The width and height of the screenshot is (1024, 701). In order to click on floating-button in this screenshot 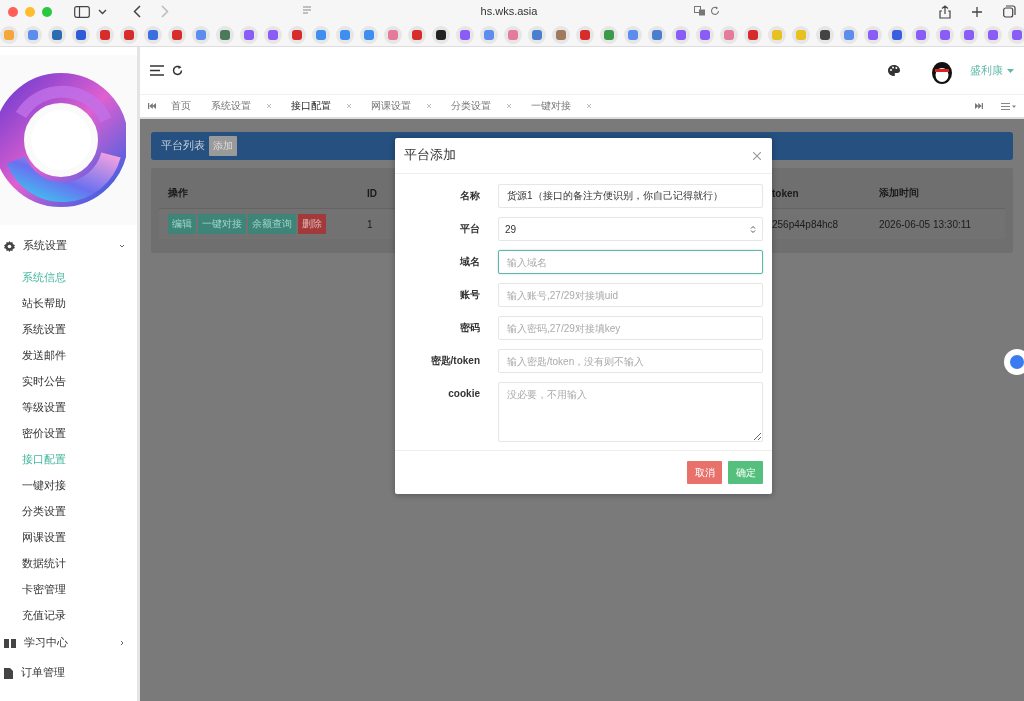, I will do `click(1014, 362)`.